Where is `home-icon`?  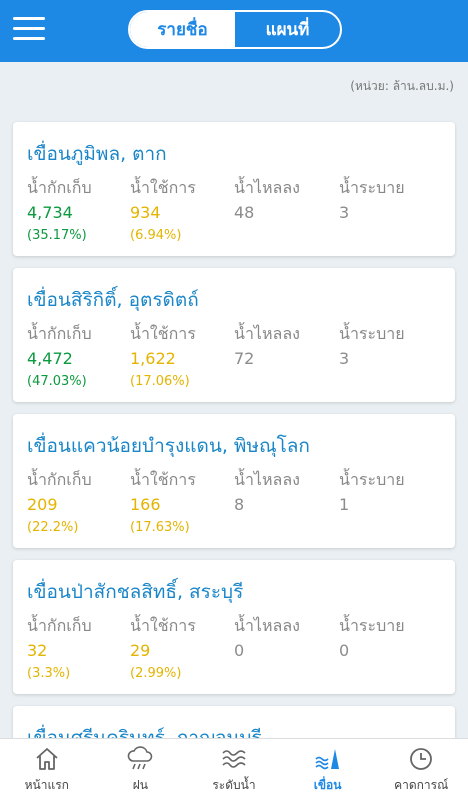
home-icon is located at coordinates (47, 759).